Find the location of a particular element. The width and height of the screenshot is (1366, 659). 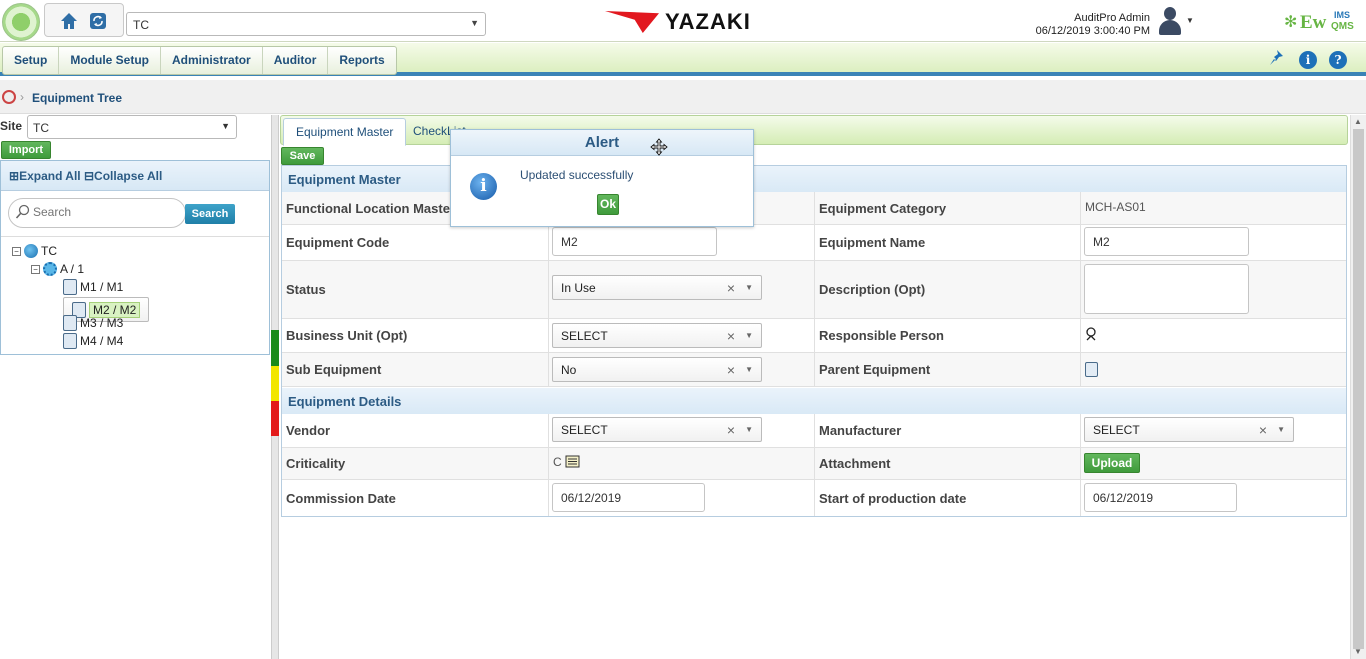

refresh-icon is located at coordinates (98, 21).